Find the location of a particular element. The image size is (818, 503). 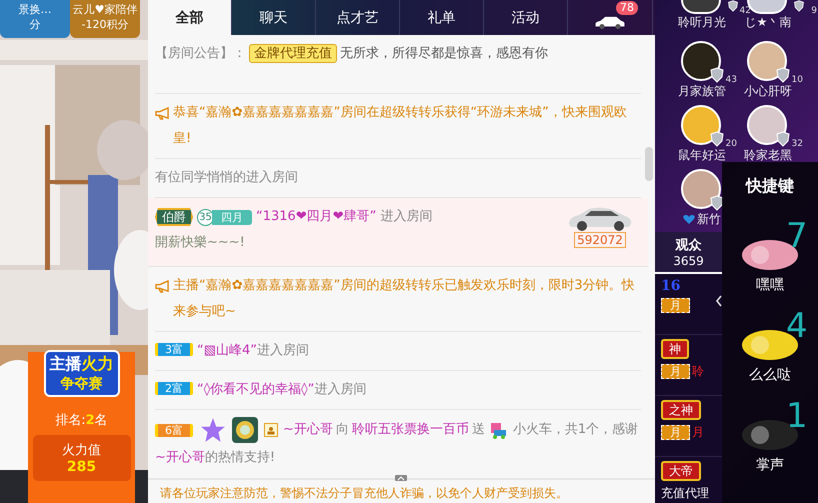

system-message: 有位同学悄悄的进入房间 is located at coordinates (226, 177).